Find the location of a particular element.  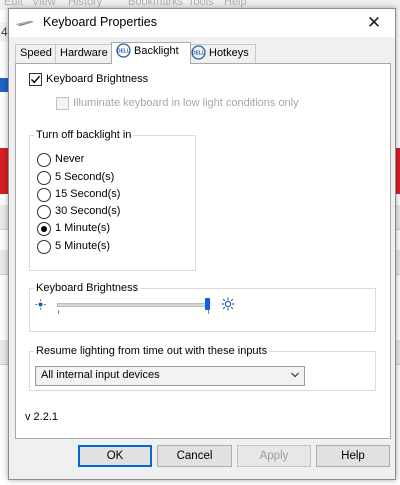

radio-label: 30 Second(s) is located at coordinates (88, 211).